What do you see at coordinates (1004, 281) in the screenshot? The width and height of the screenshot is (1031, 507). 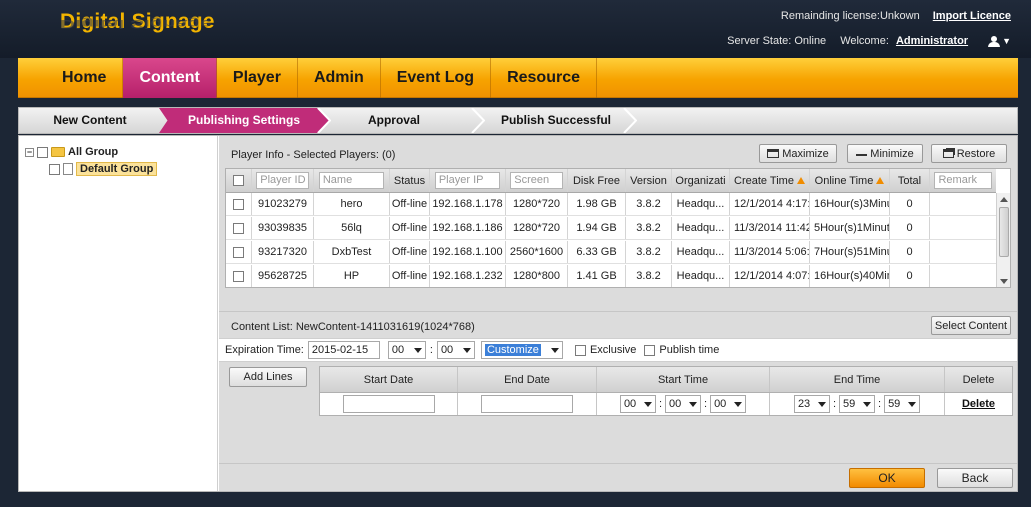 I see `scroll-down-icon` at bounding box center [1004, 281].